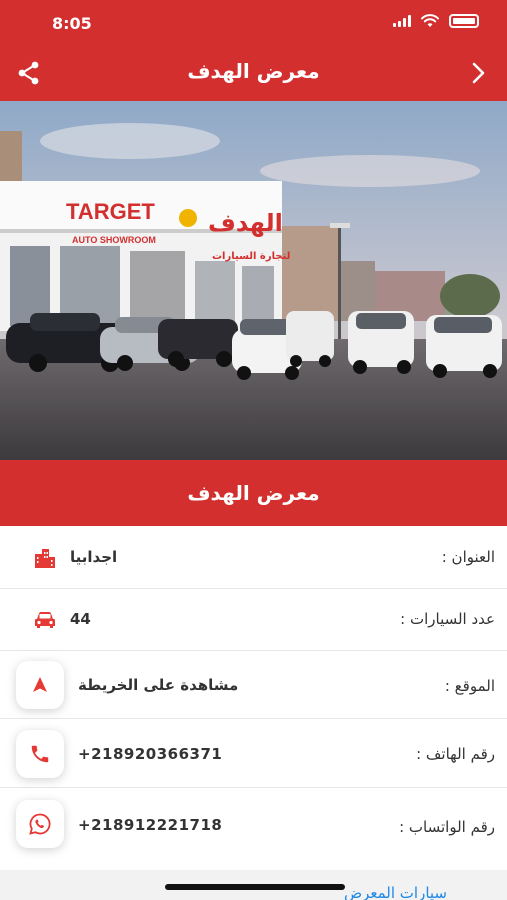  What do you see at coordinates (395, 892) in the screenshot?
I see `cars-section-title: سيارات المعرض` at bounding box center [395, 892].